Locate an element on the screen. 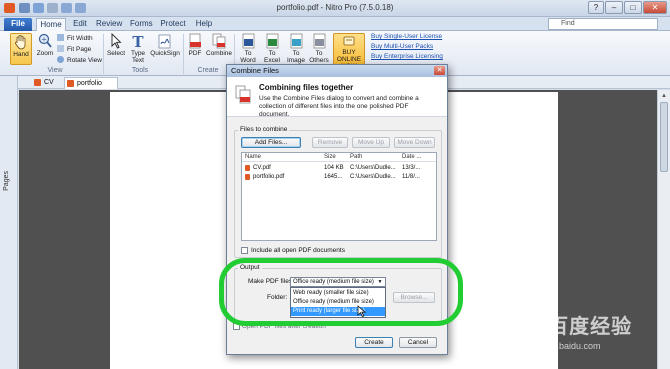 This screenshot has height=369, width=670. doc-tab-cv: CV is located at coordinates (47, 83).